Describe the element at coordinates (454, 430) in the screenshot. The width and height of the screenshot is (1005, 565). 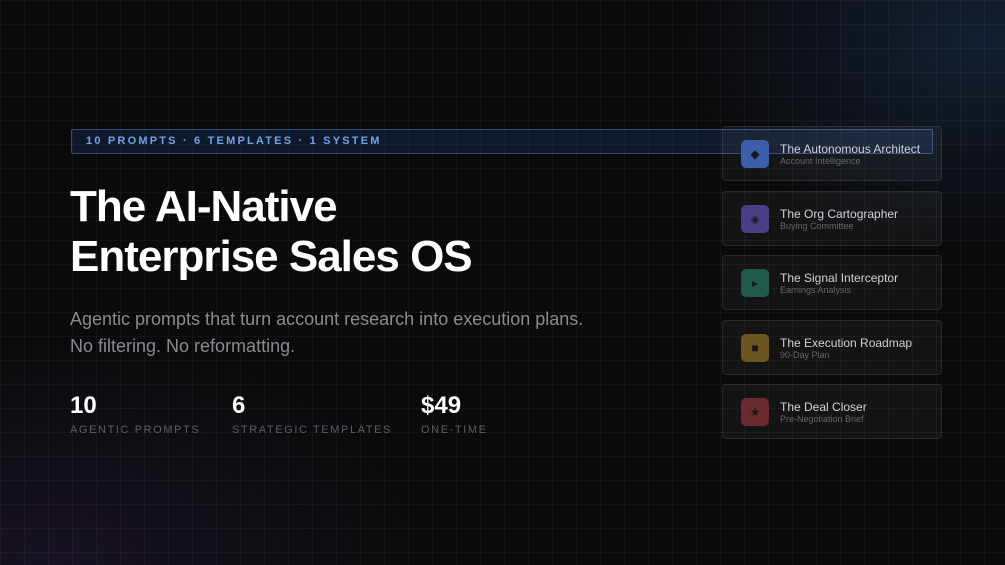
I see `stat-label: ONE-TIME` at that location.